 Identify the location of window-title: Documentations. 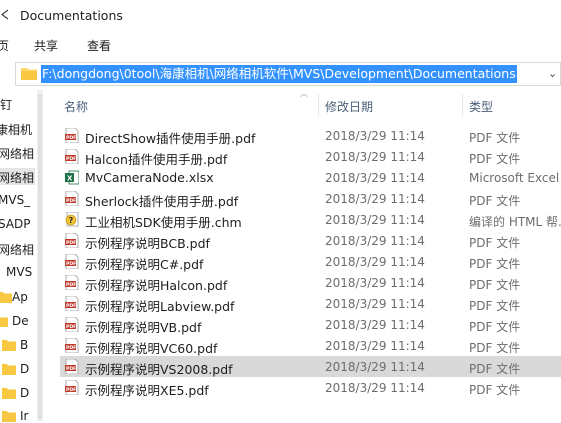
(71, 15).